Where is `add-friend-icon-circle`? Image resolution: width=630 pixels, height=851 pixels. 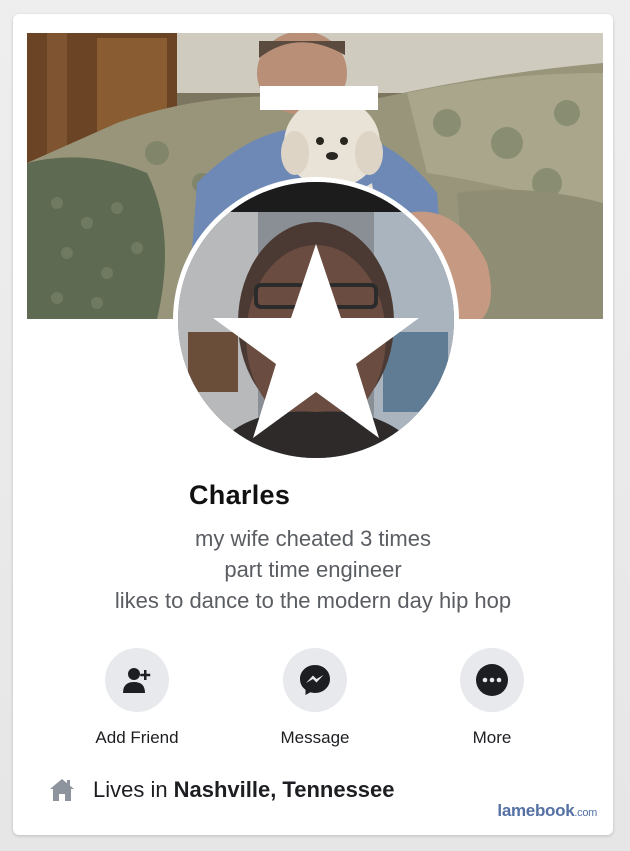 add-friend-icon-circle is located at coordinates (137, 680).